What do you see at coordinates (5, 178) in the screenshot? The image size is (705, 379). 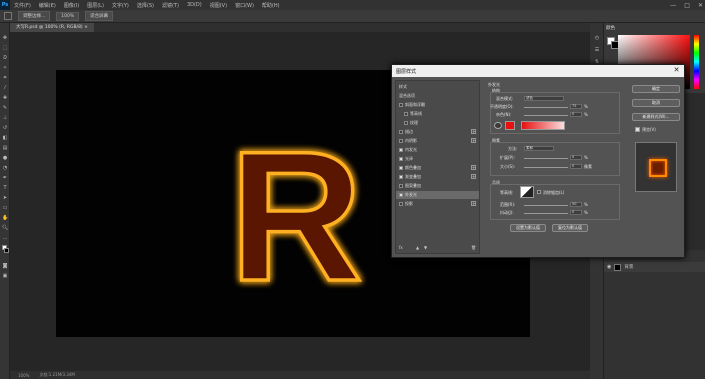 I see `pen-tool-icon: ✒` at bounding box center [5, 178].